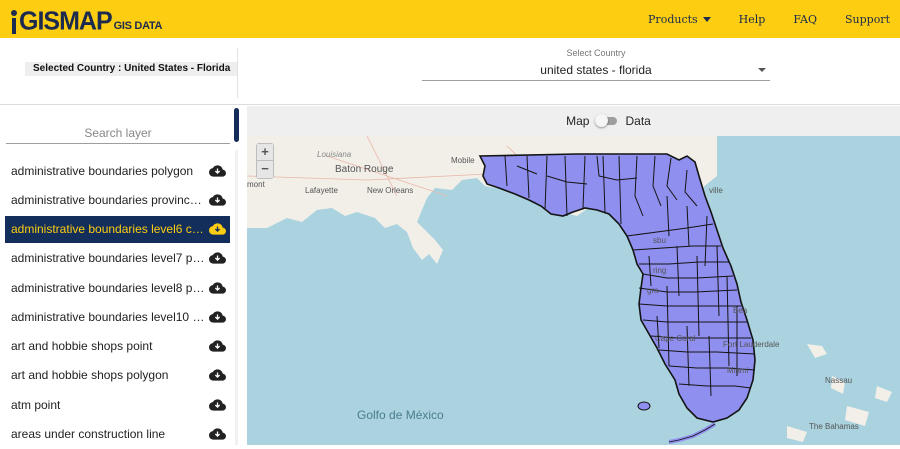 The width and height of the screenshot is (900, 449). What do you see at coordinates (607, 120) in the screenshot?
I see `map-data-switch` at bounding box center [607, 120].